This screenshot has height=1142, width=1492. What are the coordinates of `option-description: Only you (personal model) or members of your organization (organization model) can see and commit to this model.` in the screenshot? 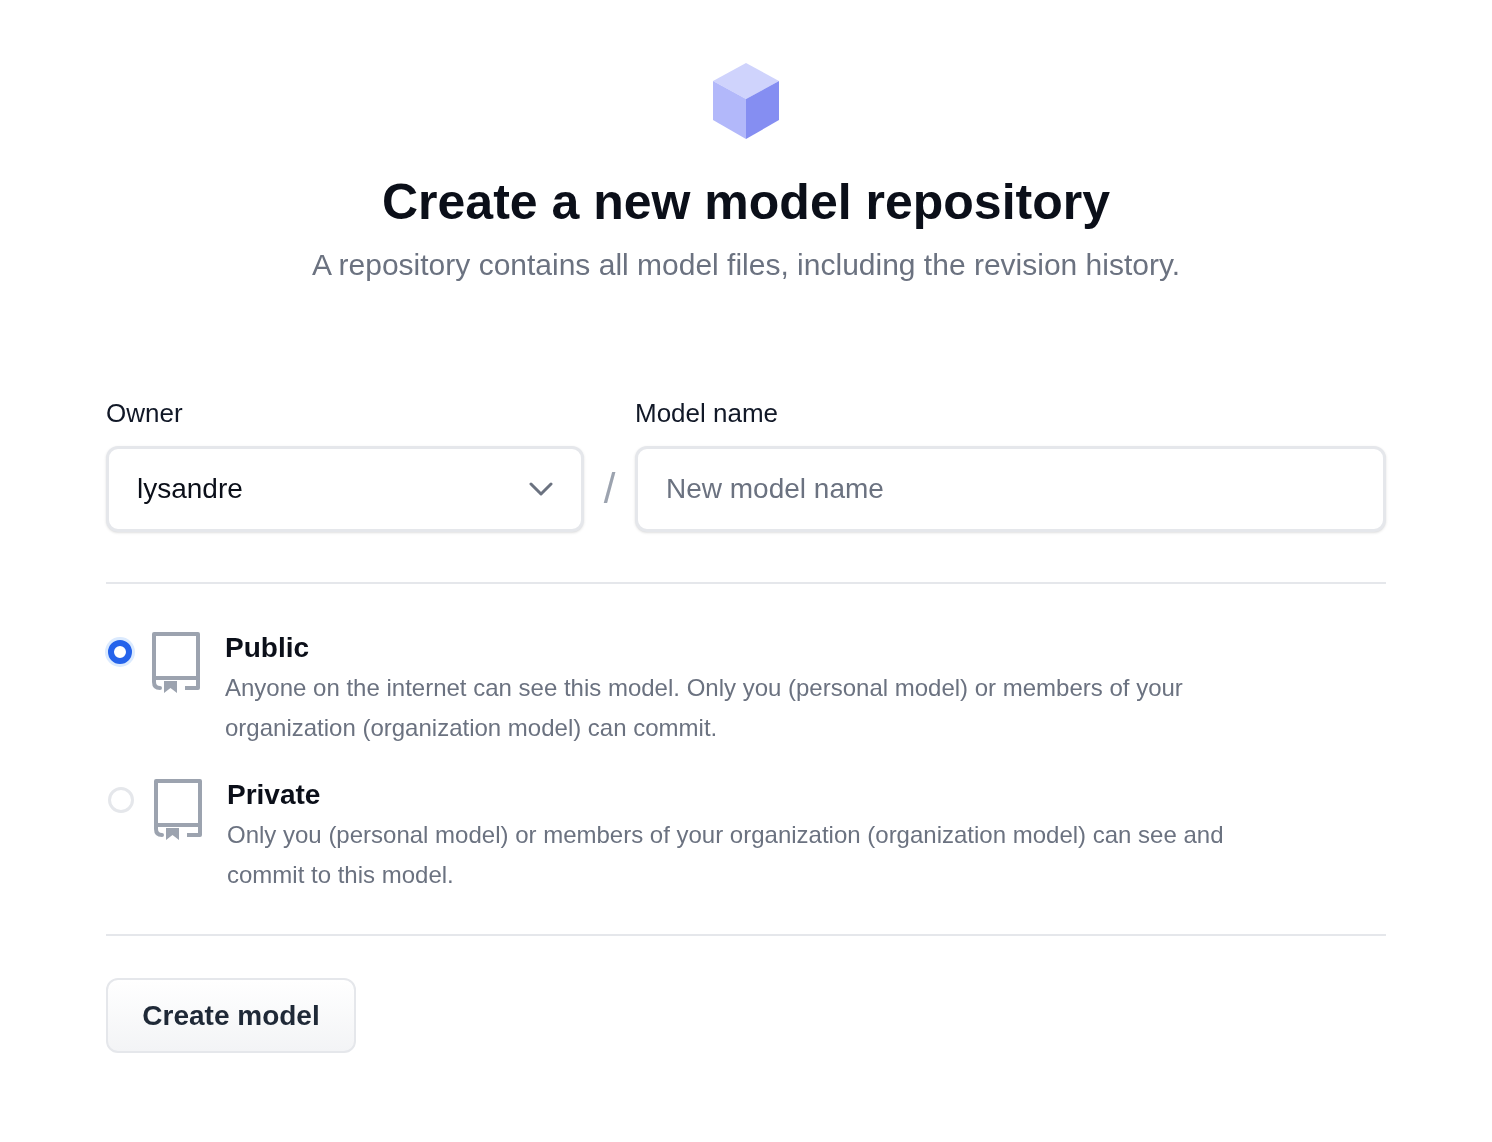 It's located at (726, 855).